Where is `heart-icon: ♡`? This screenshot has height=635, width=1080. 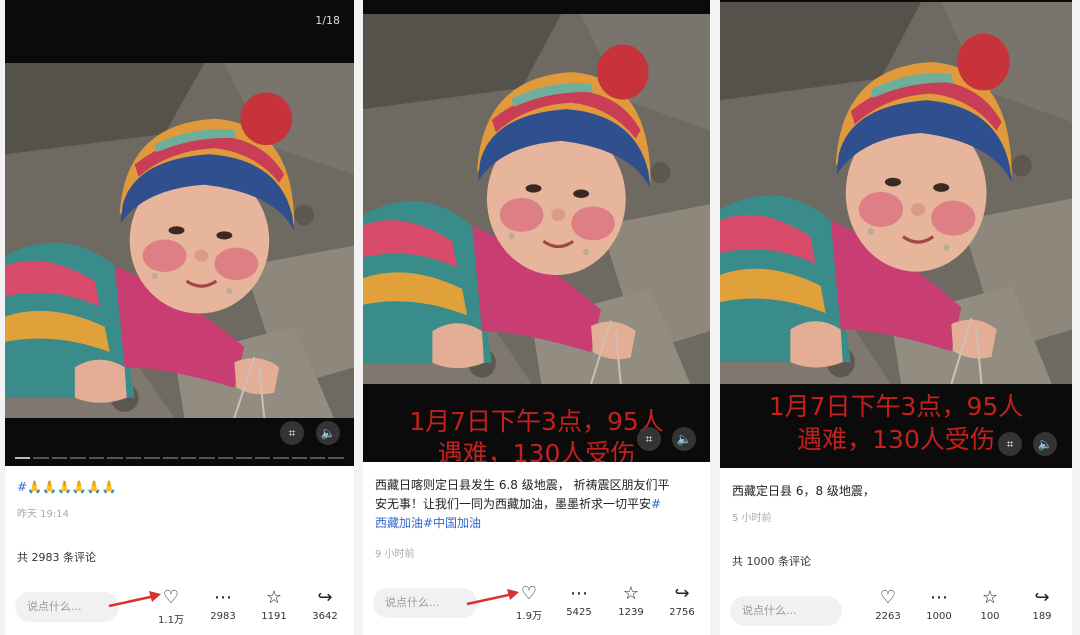
heart-icon: ♡ is located at coordinates (888, 597).